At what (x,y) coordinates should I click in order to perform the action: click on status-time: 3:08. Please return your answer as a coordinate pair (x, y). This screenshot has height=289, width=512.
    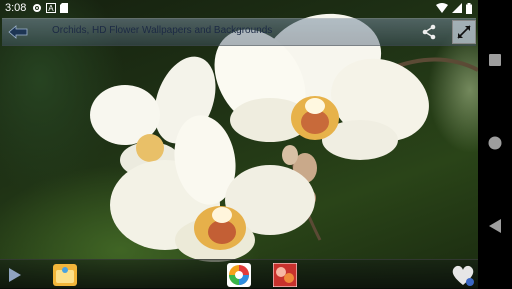
    Looking at the image, I should click on (16, 8).